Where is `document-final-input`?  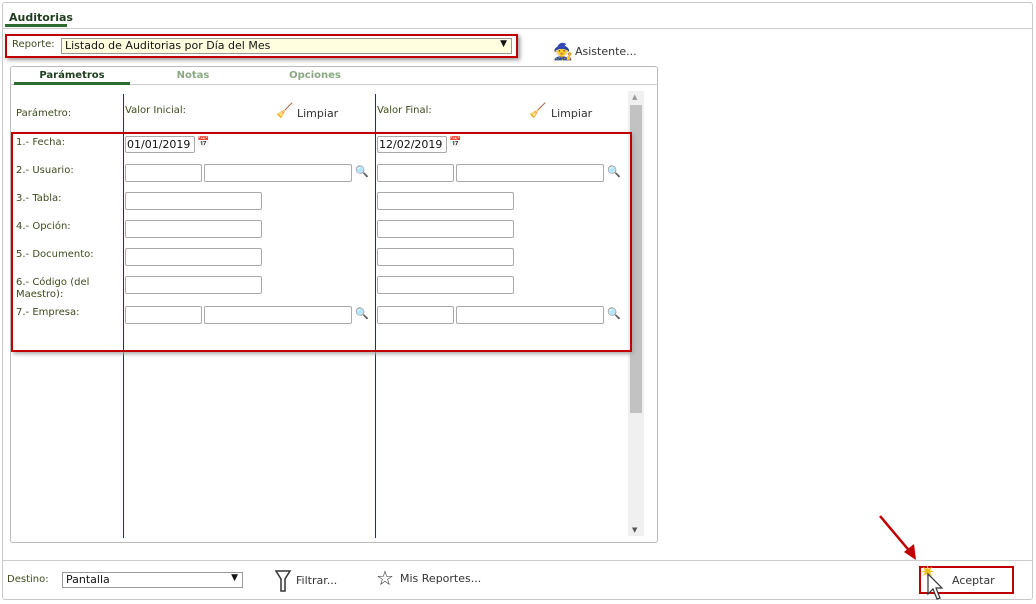
document-final-input is located at coordinates (445, 257).